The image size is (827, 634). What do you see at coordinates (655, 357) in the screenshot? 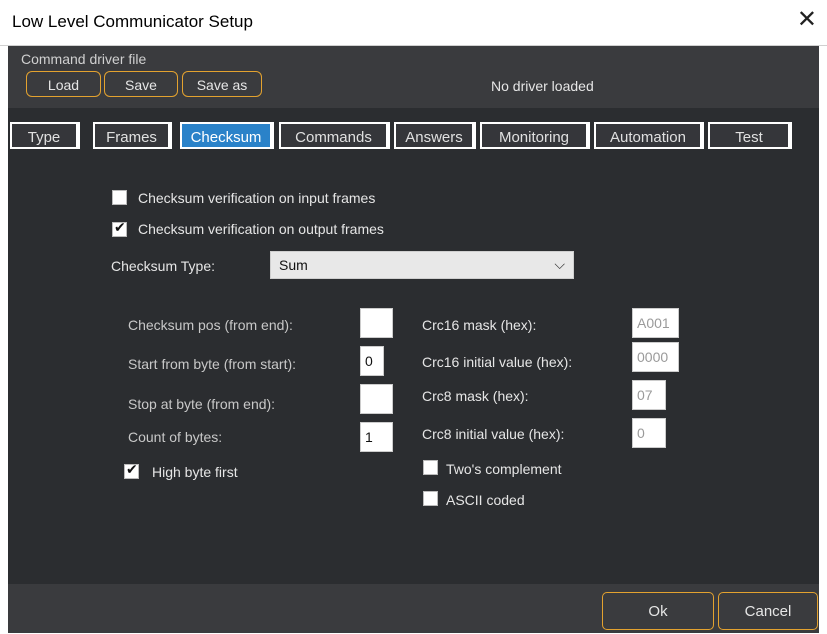
I see `crc16-init-input: 0000` at bounding box center [655, 357].